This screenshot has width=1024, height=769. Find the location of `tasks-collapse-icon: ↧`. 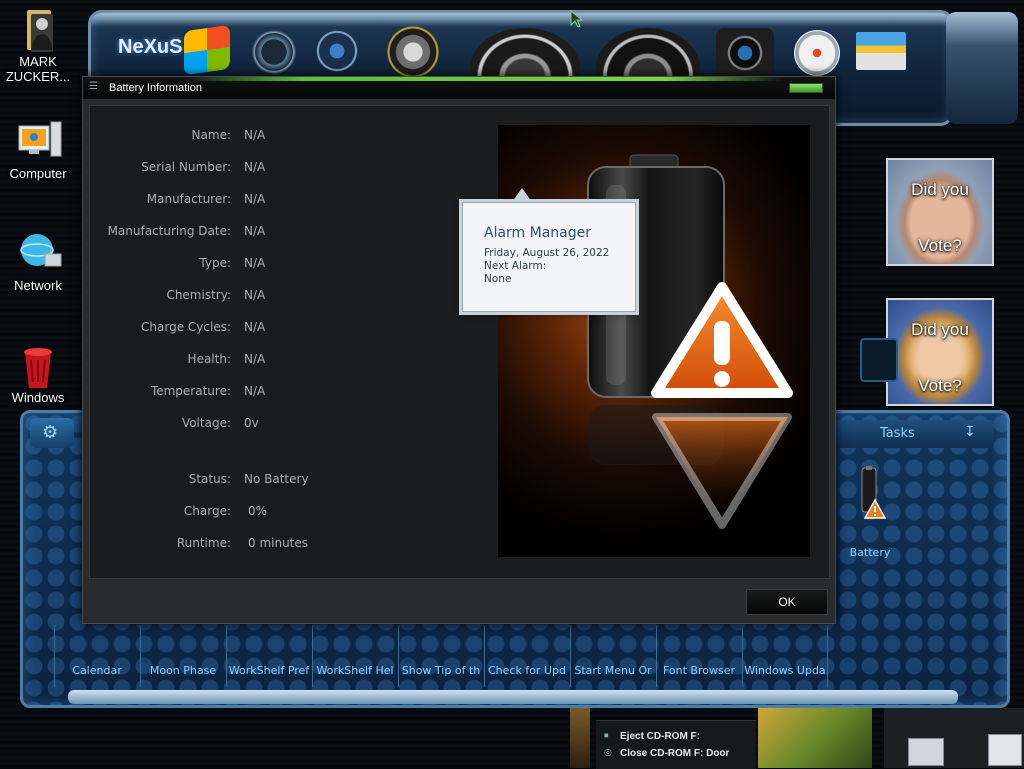

tasks-collapse-icon: ↧ is located at coordinates (970, 432).